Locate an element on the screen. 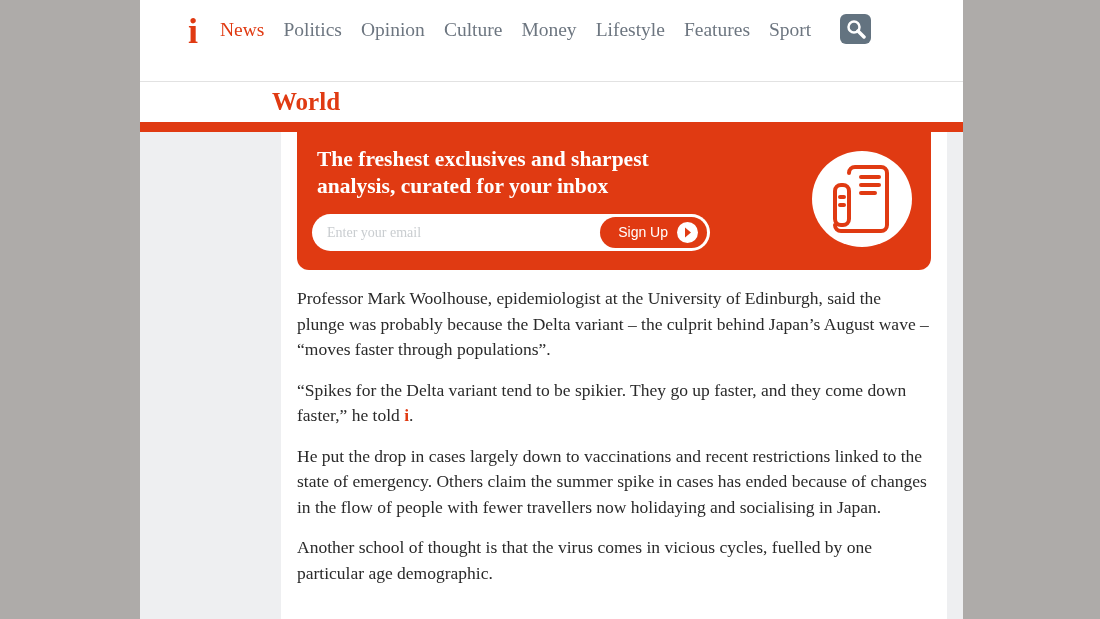 The height and width of the screenshot is (619, 1100). sign-up-button: Sign Up is located at coordinates (653, 232).